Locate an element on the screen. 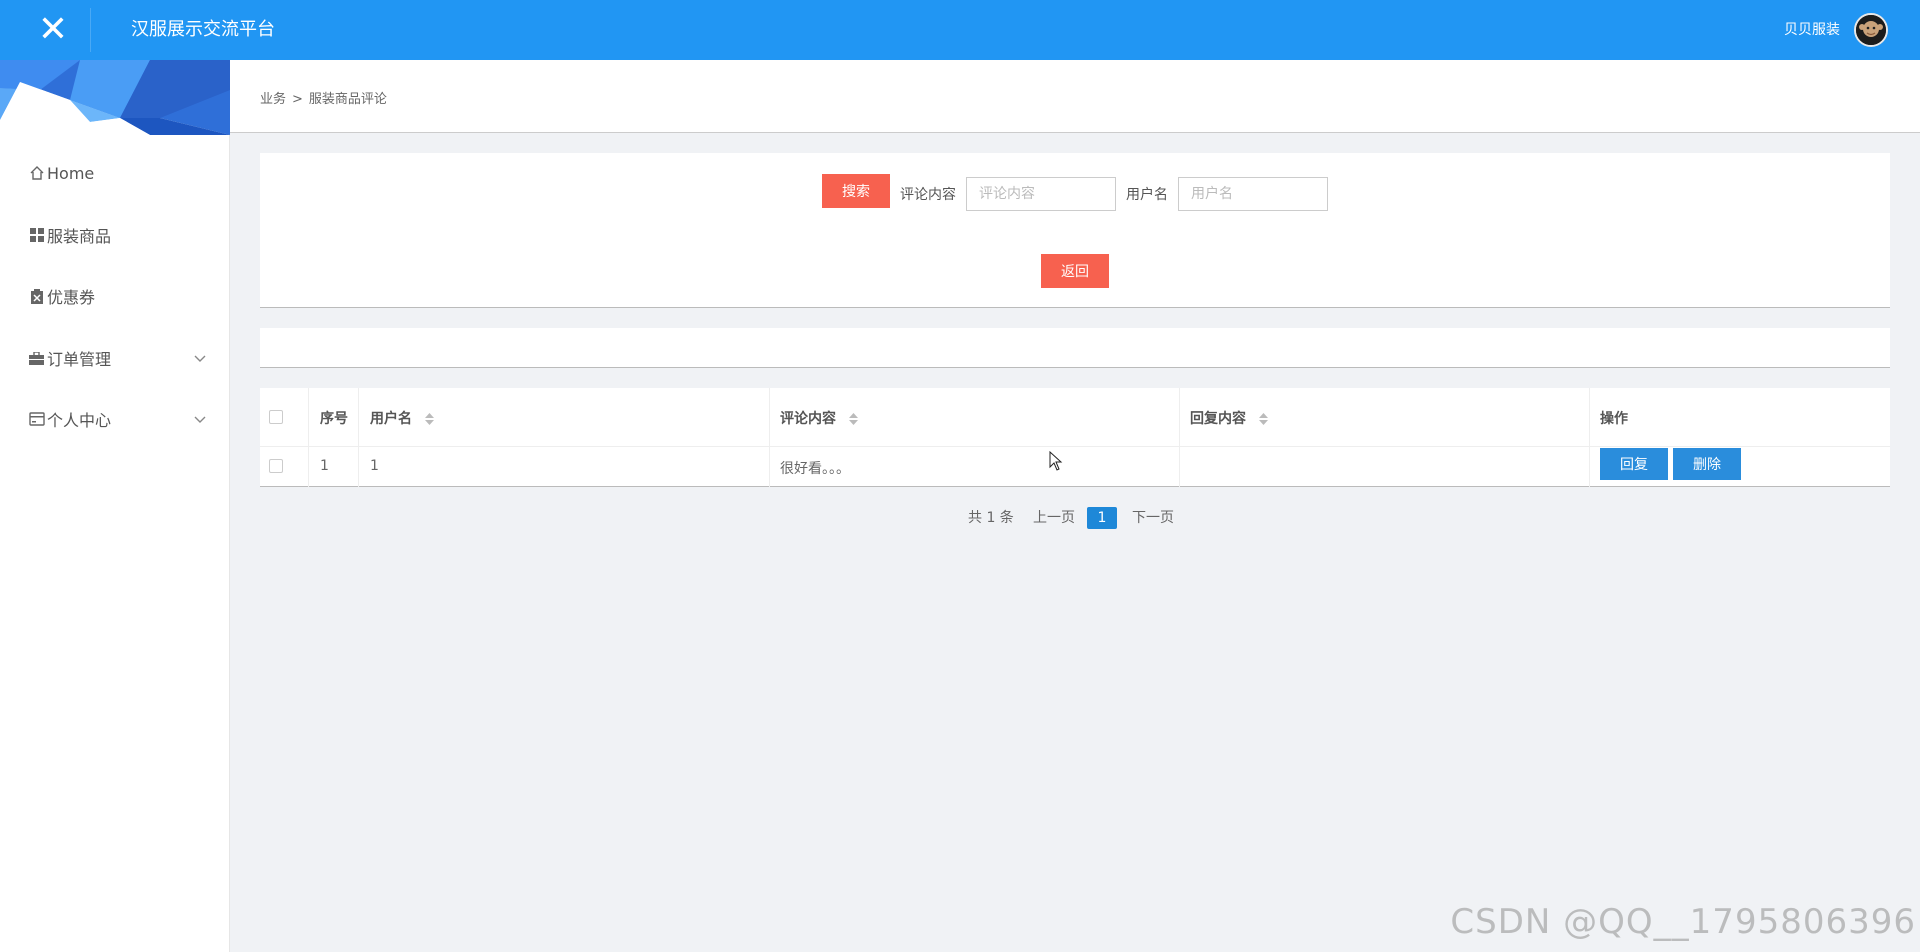 The image size is (1920, 952). sidebar-item-label: 订单管理 is located at coordinates (79, 359).